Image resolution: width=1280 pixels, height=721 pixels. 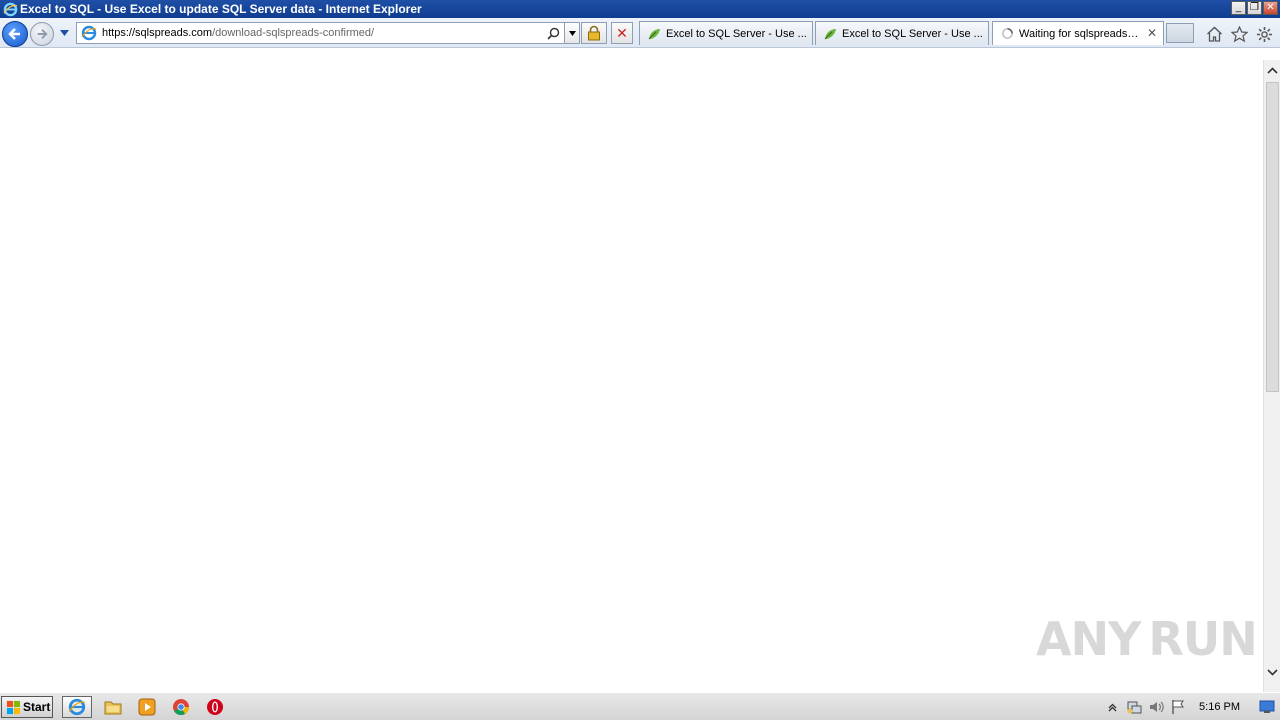 I want to click on tab-3-active: Waiting for sqlspreads.com... ✕, so click(x=1078, y=33).